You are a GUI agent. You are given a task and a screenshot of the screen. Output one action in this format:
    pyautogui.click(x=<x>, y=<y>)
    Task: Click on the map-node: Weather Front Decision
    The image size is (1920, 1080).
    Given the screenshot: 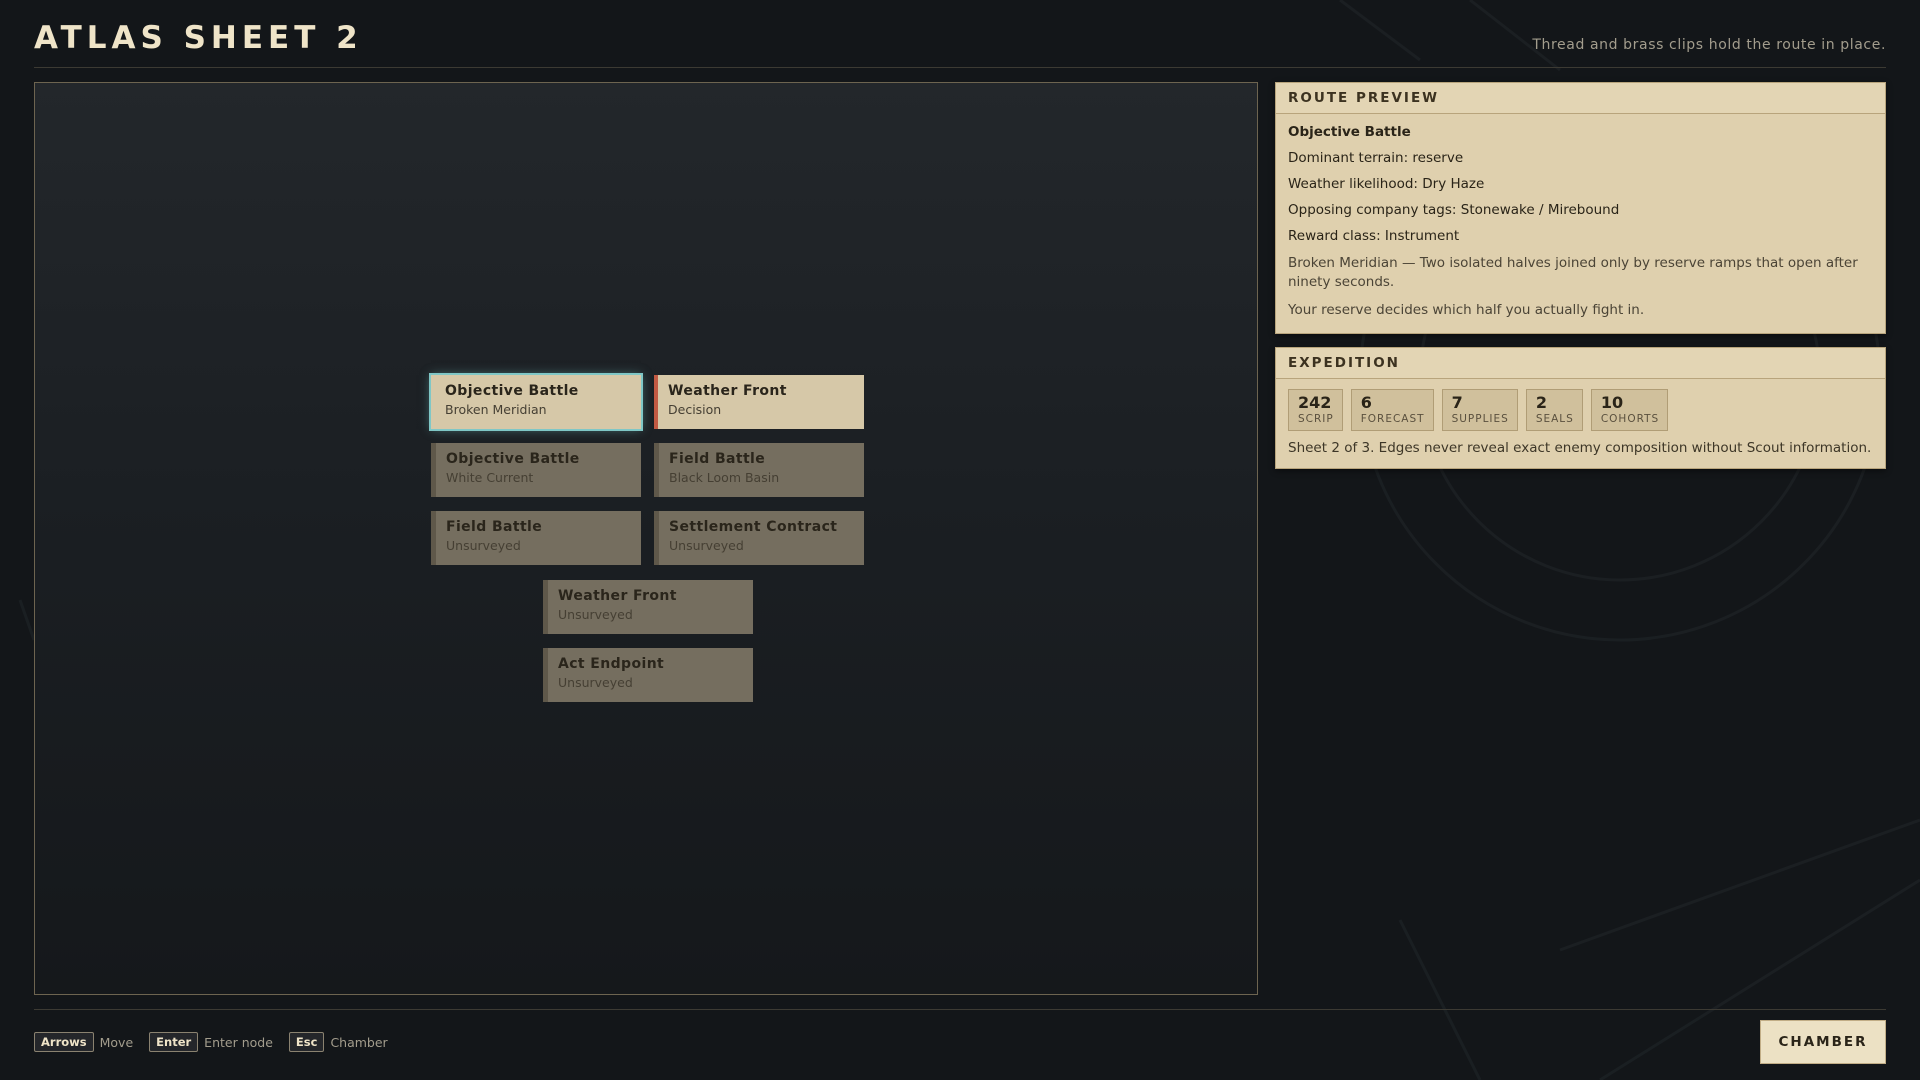 What is the action you would take?
    pyautogui.click(x=759, y=402)
    